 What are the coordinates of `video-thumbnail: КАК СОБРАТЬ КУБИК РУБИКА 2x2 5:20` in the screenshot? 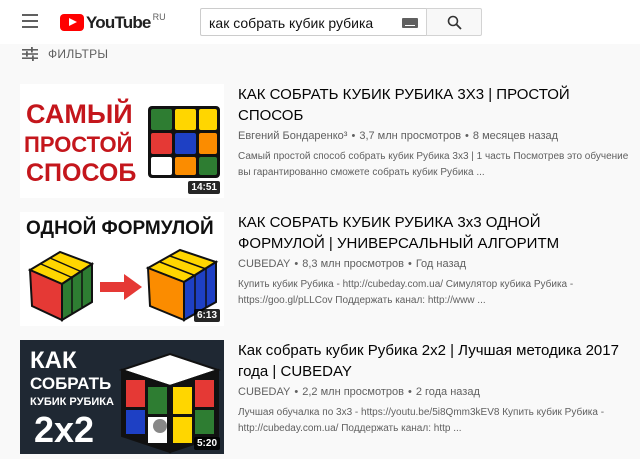 It's located at (122, 397).